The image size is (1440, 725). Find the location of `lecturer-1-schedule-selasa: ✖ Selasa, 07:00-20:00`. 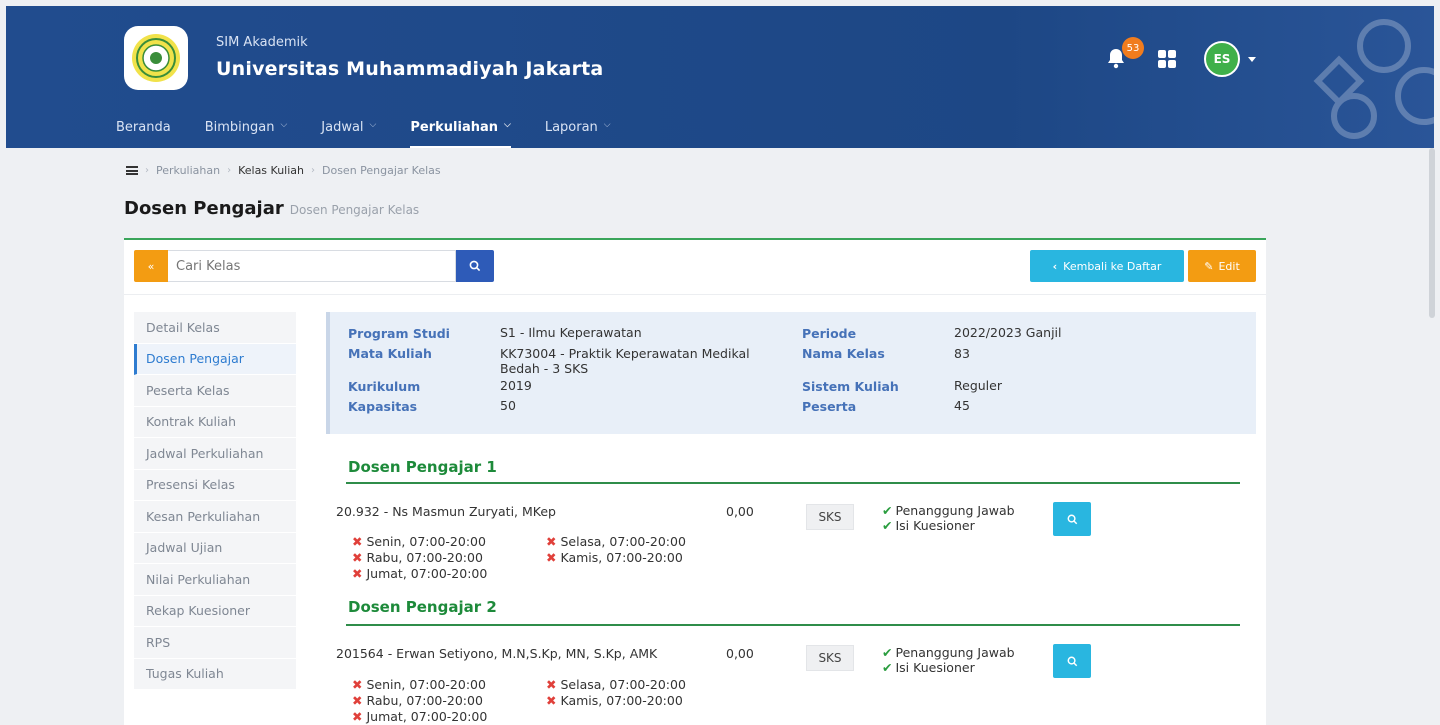

lecturer-1-schedule-selasa: ✖ Selasa, 07:00-20:00 is located at coordinates (616, 541).